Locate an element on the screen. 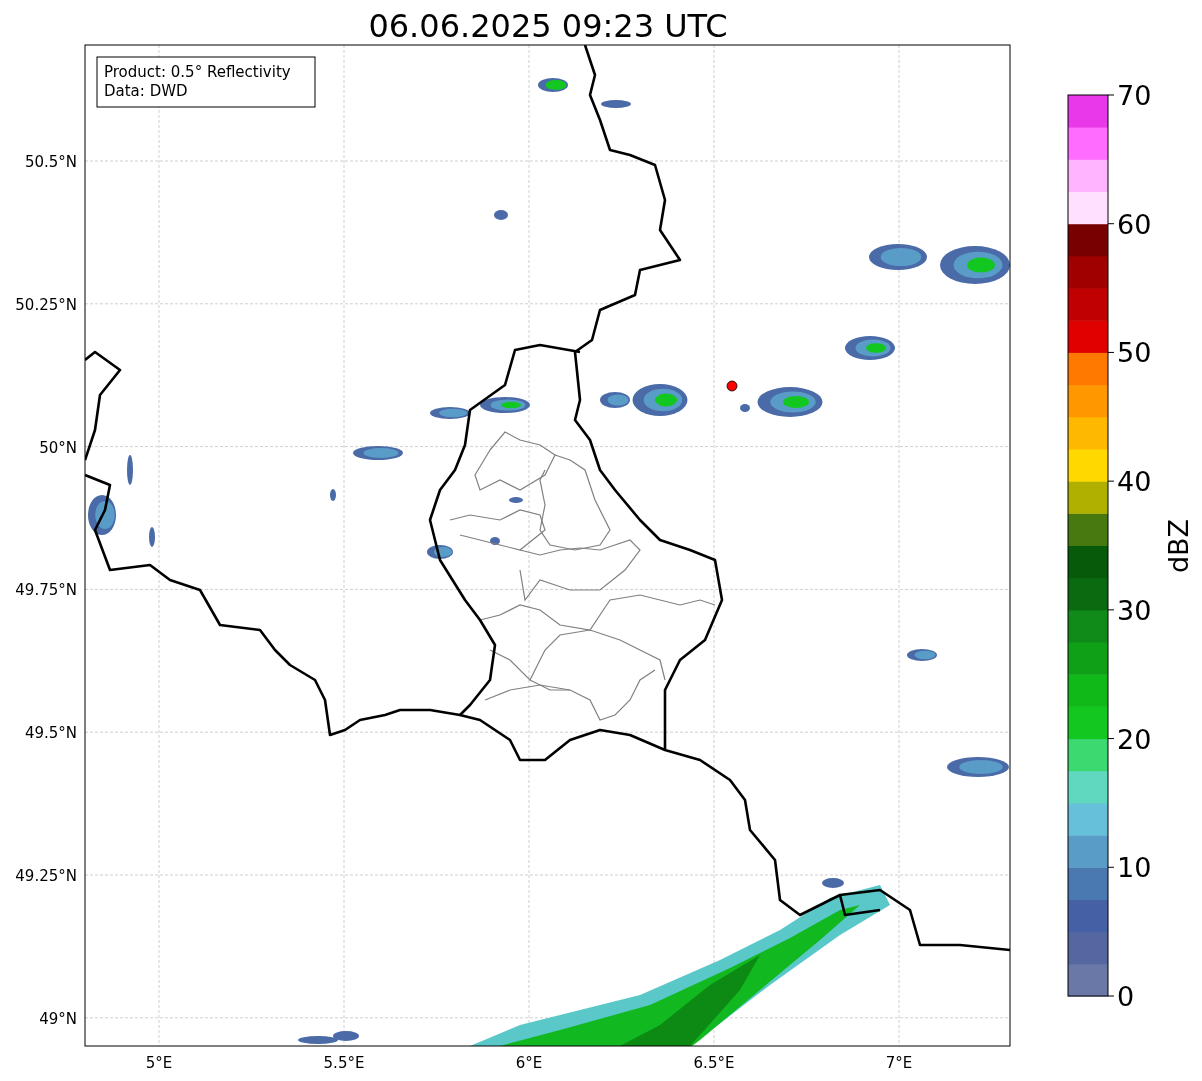 The width and height of the screenshot is (1202, 1081). colorbar-tick-label: 70 is located at coordinates (1134, 95).